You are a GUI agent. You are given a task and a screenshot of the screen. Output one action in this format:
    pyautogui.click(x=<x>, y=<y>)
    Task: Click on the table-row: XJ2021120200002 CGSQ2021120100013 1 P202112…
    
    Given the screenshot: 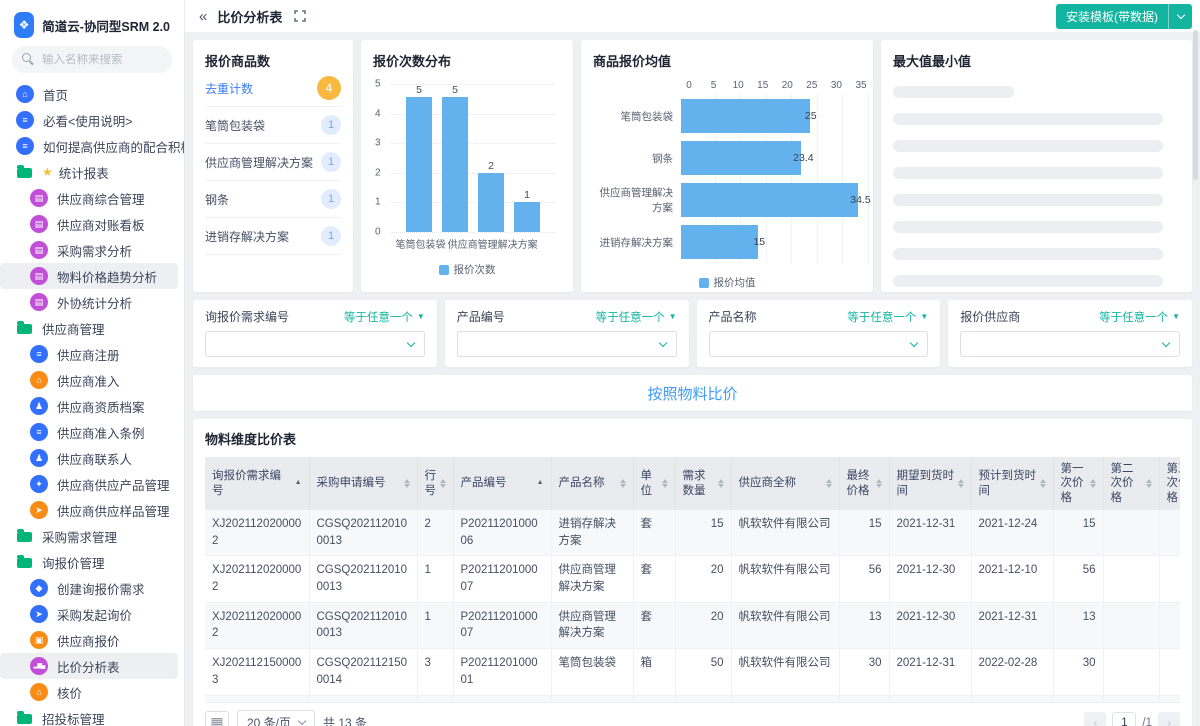 What is the action you would take?
    pyautogui.click(x=692, y=579)
    